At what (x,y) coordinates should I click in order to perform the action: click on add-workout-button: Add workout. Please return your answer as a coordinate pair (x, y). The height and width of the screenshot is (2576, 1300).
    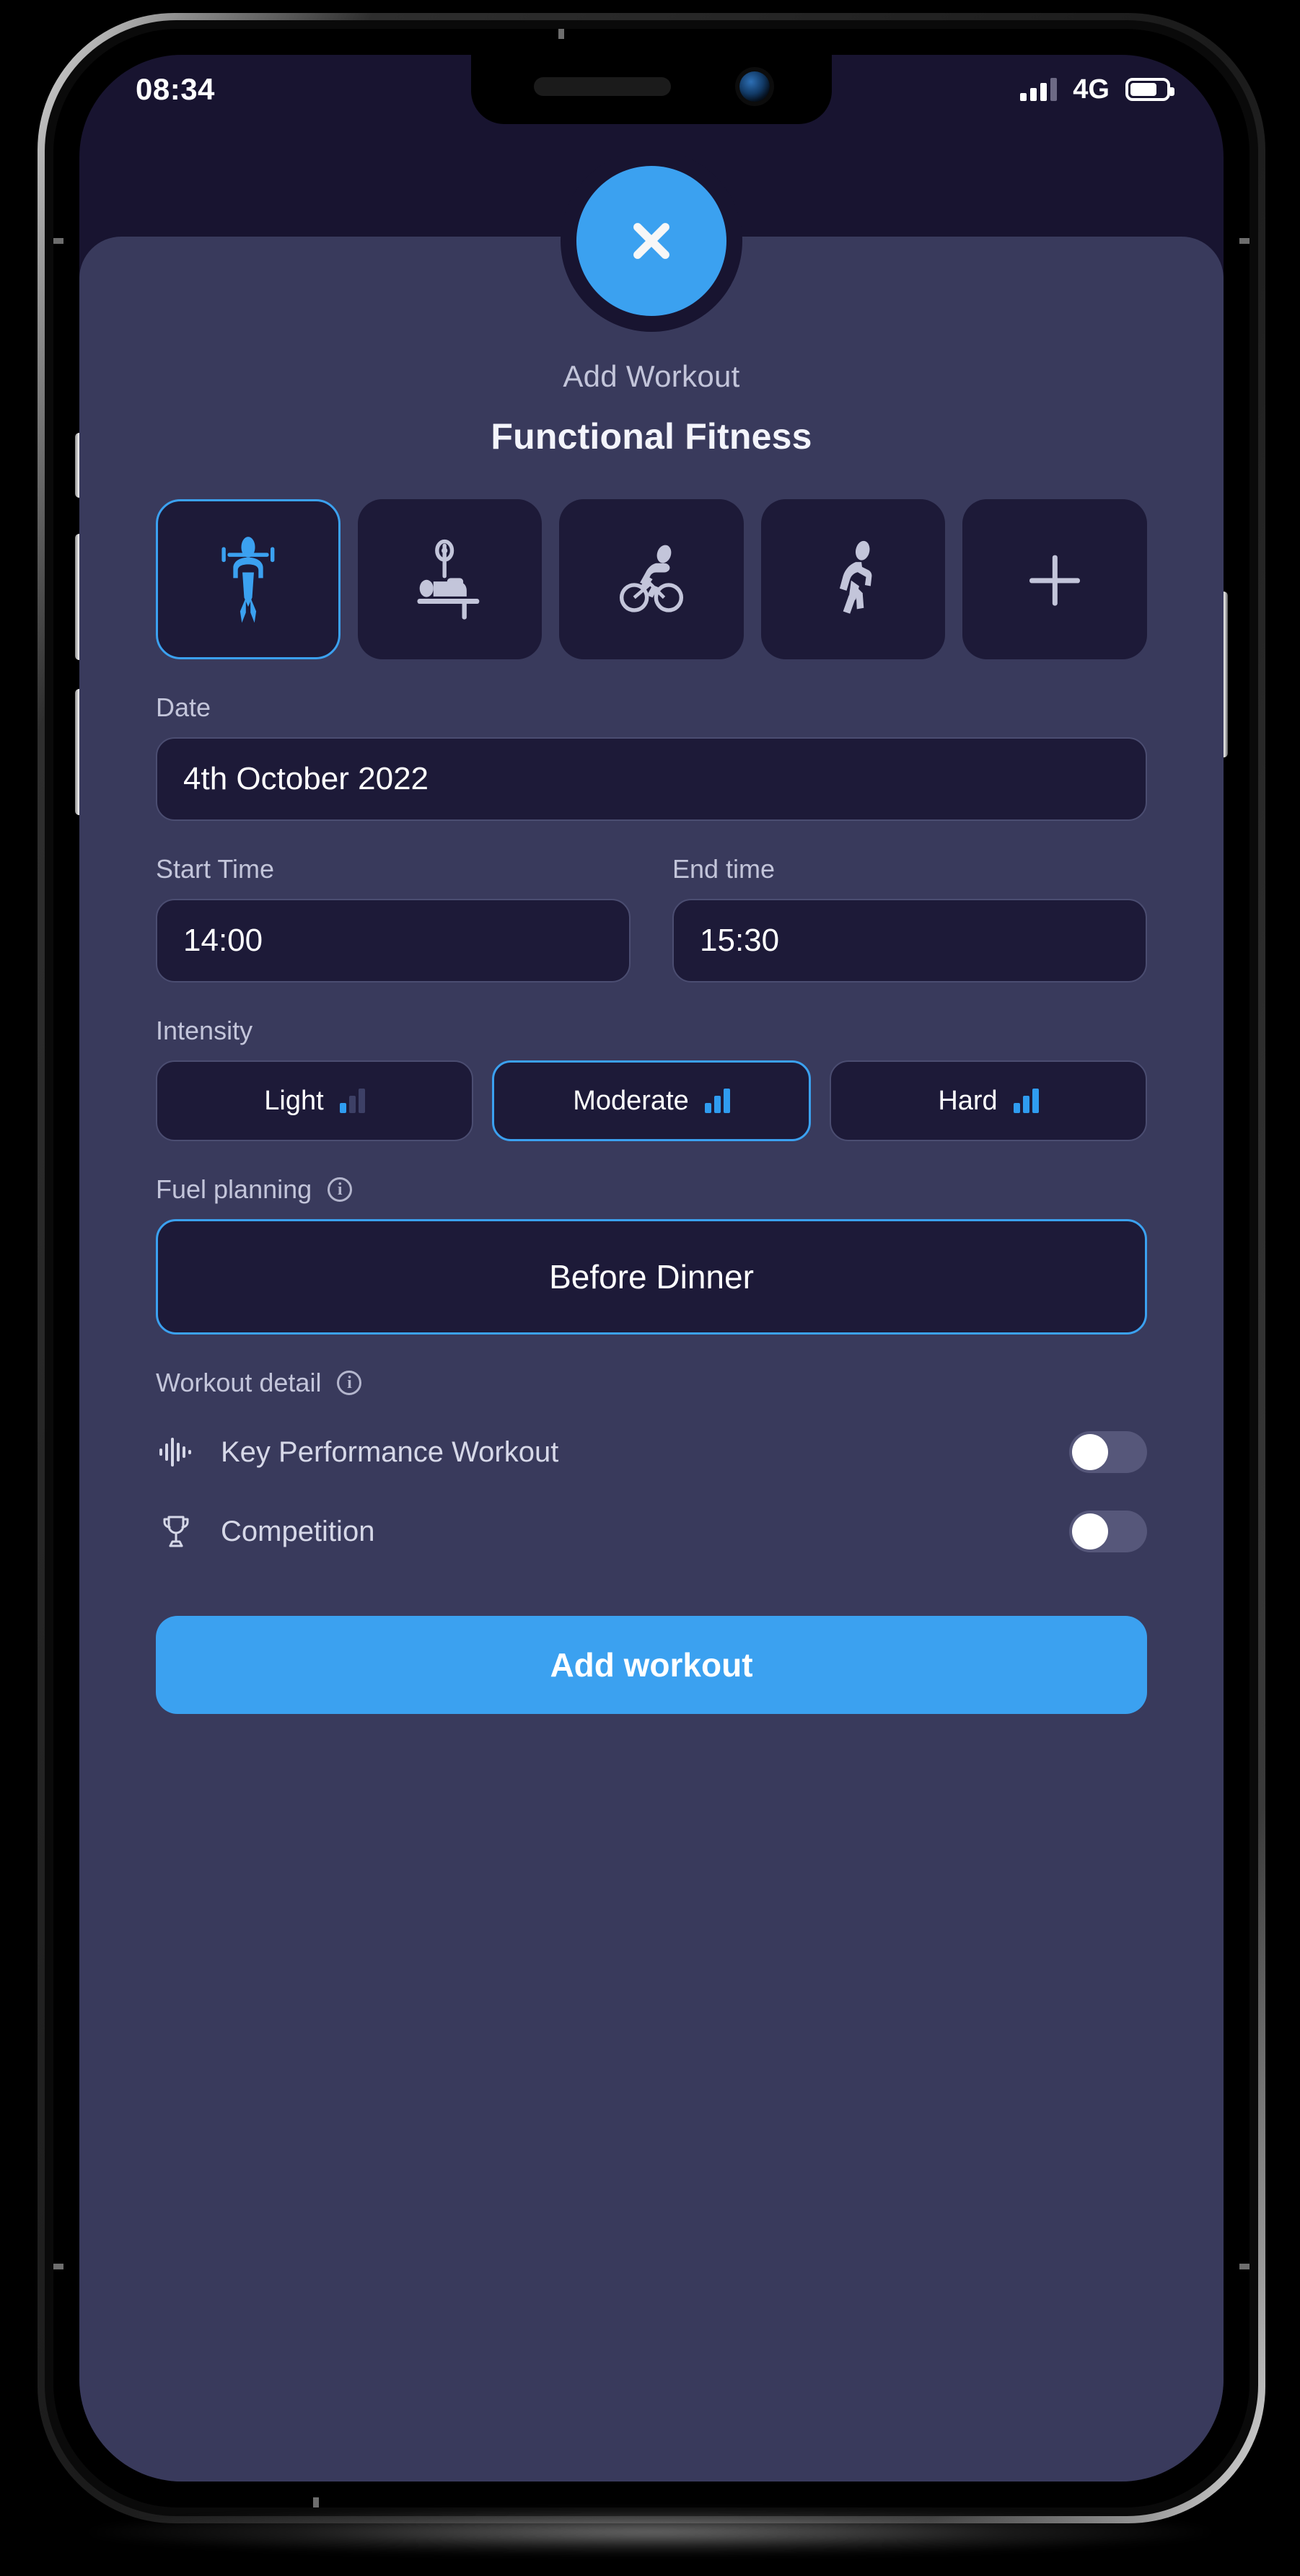
    Looking at the image, I should click on (651, 1665).